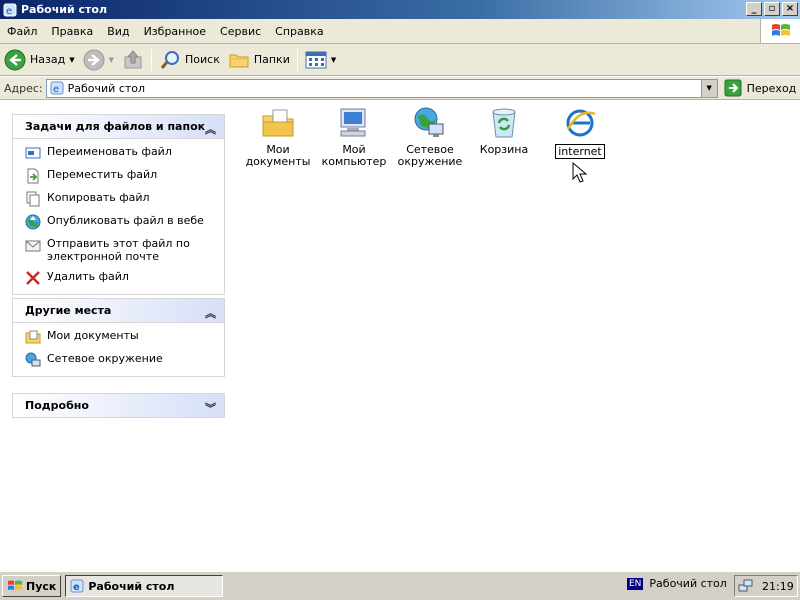  What do you see at coordinates (33, 199) in the screenshot?
I see `copy-icon` at bounding box center [33, 199].